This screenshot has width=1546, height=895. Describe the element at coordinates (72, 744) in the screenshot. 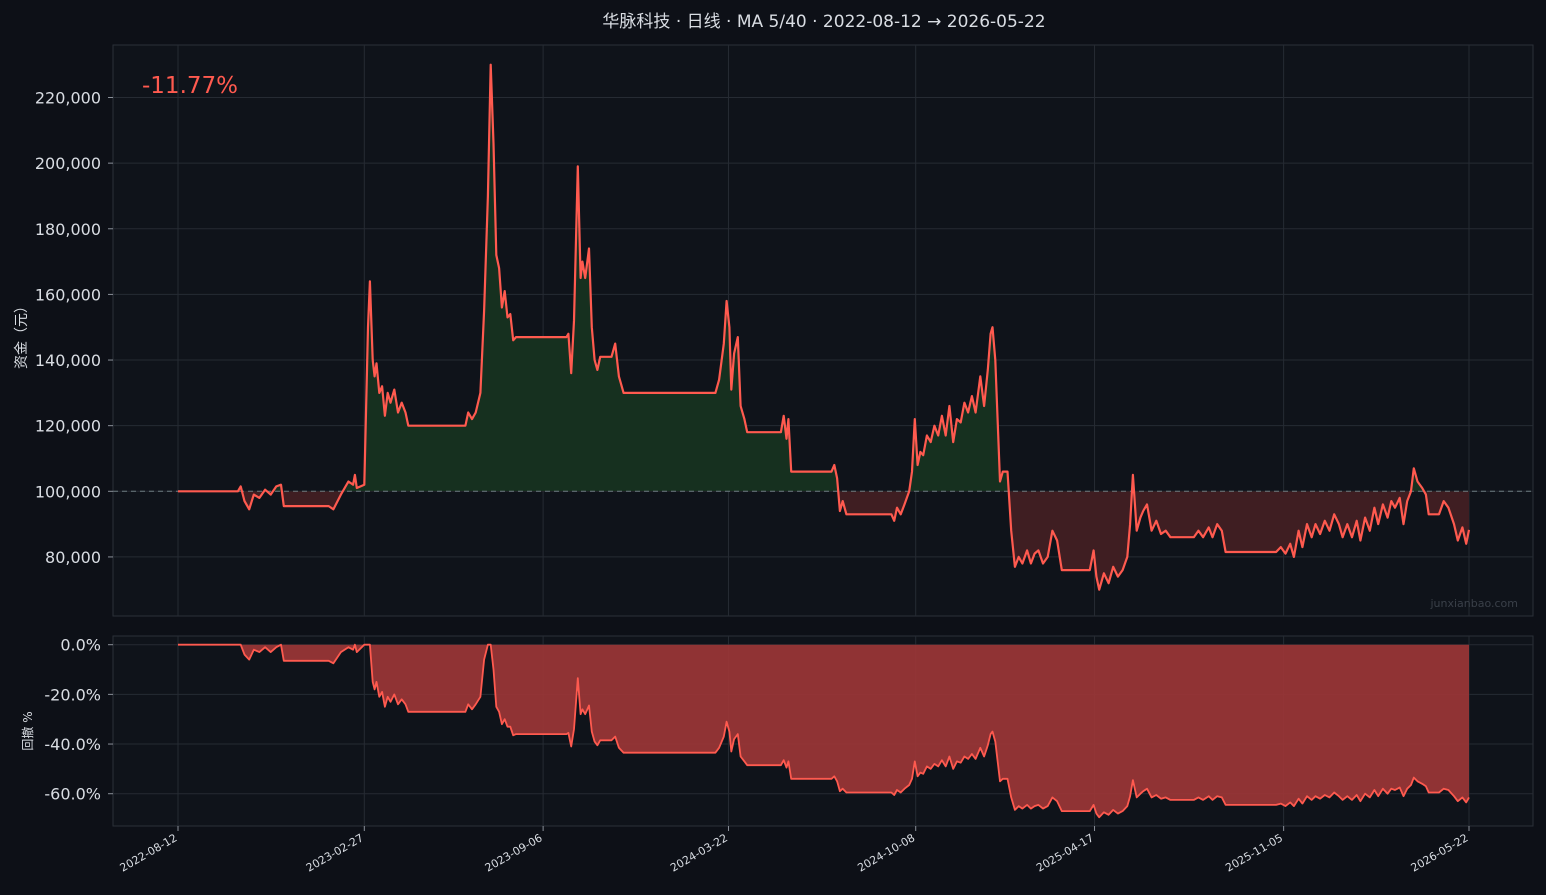

I see `drawdown-y-tick-label: -40.0%` at that location.